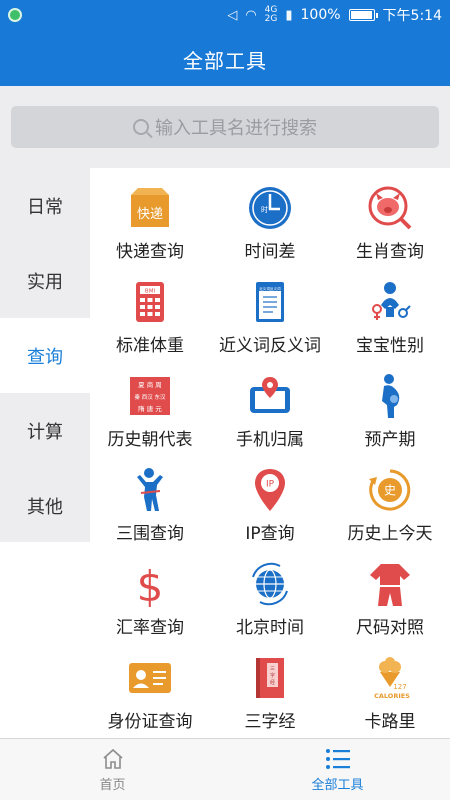 The image size is (450, 800). What do you see at coordinates (337, 785) in the screenshot?
I see `tab-all-tools-label: 全部工具` at bounding box center [337, 785].